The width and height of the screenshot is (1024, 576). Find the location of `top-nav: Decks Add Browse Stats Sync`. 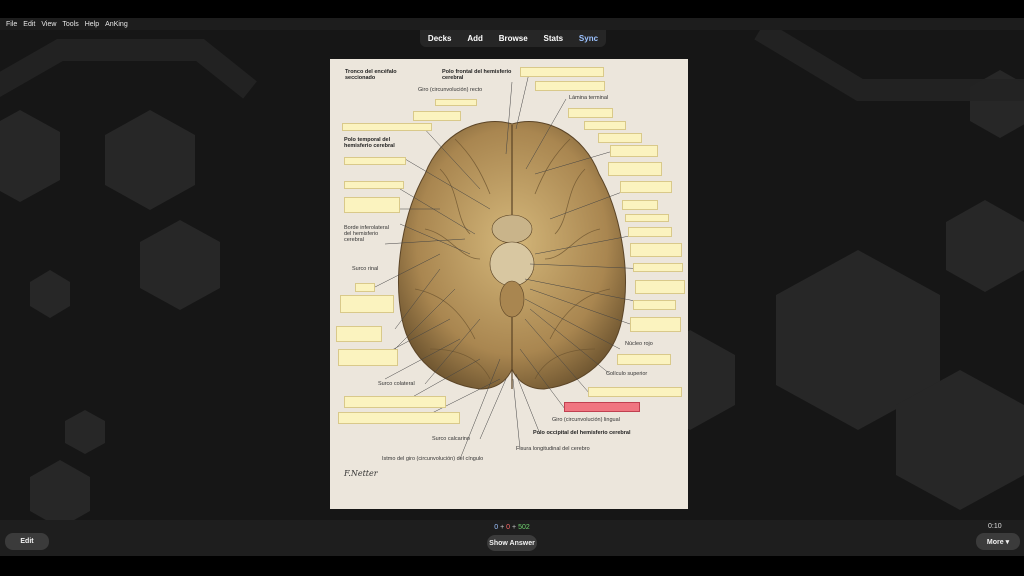

top-nav: Decks Add Browse Stats Sync is located at coordinates (513, 38).